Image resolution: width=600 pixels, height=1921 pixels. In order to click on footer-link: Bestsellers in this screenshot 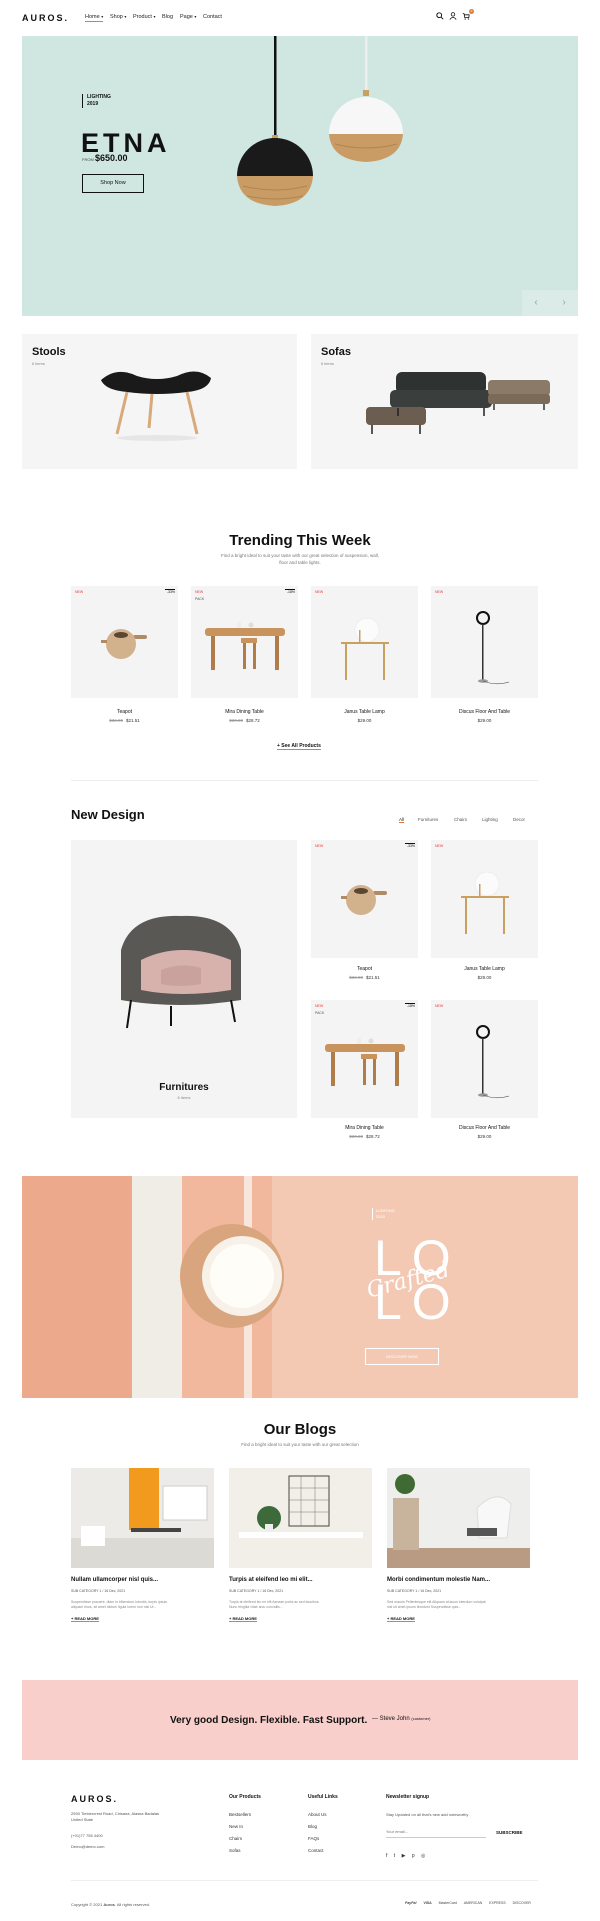, I will do `click(240, 1814)`.